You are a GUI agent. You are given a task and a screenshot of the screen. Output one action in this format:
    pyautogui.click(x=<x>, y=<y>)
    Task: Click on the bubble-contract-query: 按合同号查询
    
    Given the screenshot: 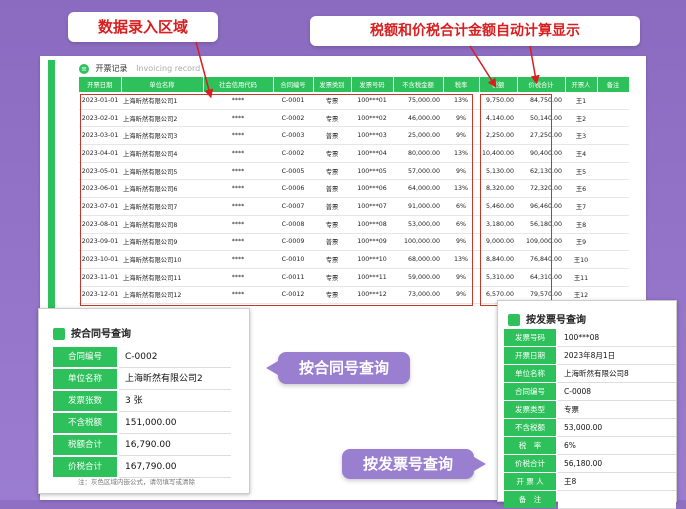 What is the action you would take?
    pyautogui.click(x=338, y=368)
    